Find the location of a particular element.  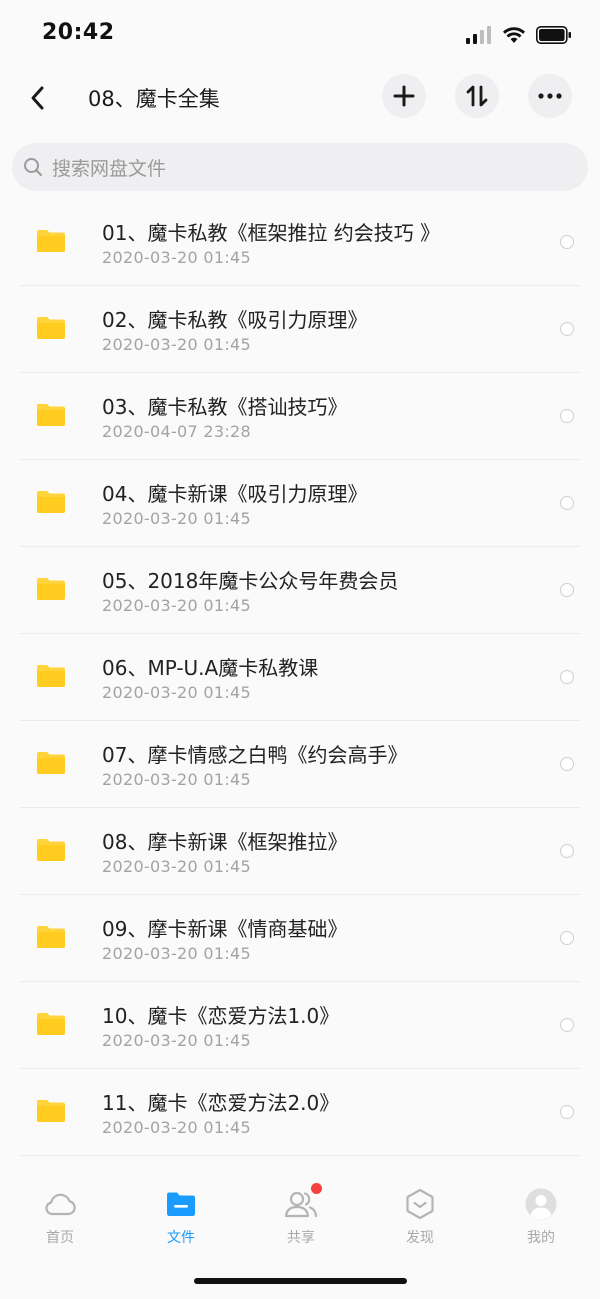

list-item: 07、摩卡情感之白鸭《约会高手》 2020-03-20 01:45 is located at coordinates (300, 764).